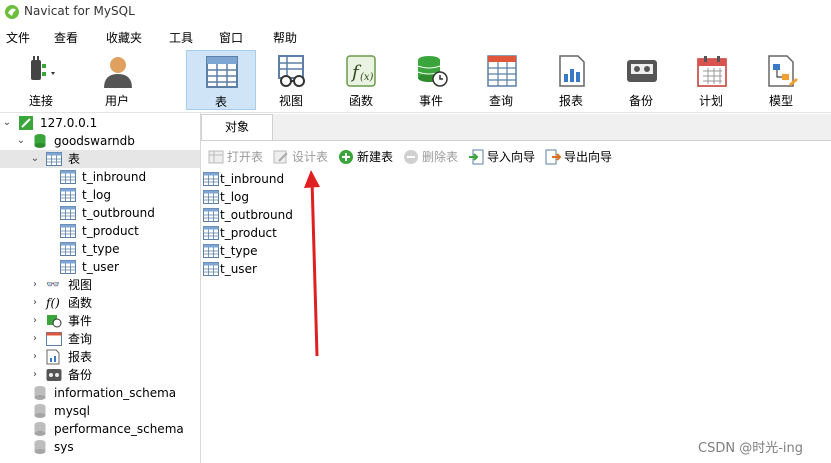  I want to click on event-button: 事件, so click(431, 80).